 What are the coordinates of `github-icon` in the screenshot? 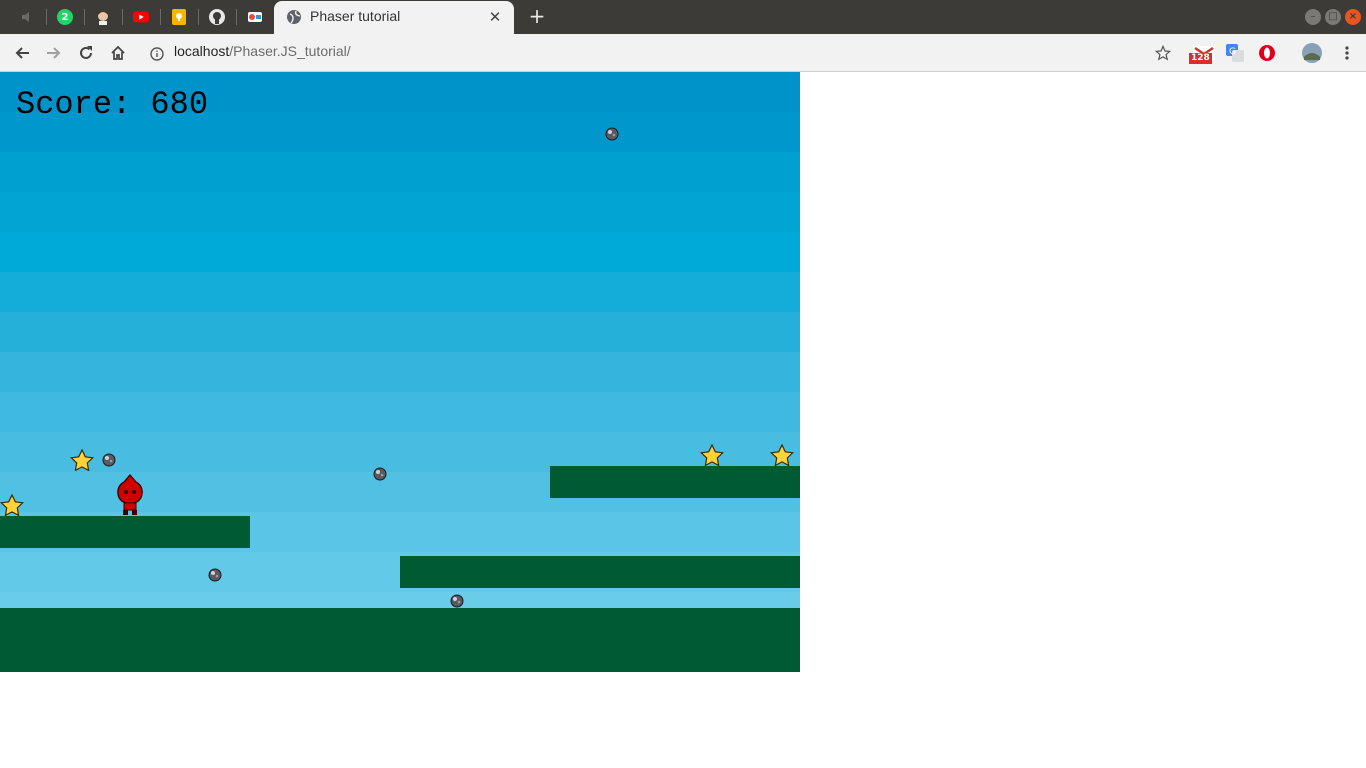 It's located at (217, 17).